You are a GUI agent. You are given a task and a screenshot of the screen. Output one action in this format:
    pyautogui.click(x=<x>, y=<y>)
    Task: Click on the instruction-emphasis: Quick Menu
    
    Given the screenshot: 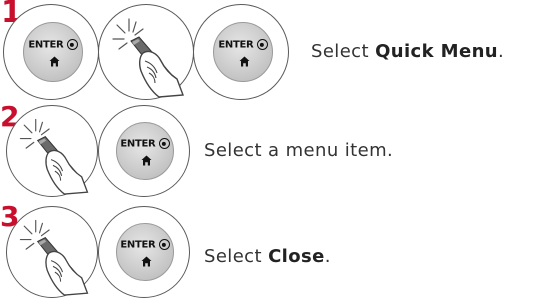 What is the action you would take?
    pyautogui.click(x=437, y=51)
    